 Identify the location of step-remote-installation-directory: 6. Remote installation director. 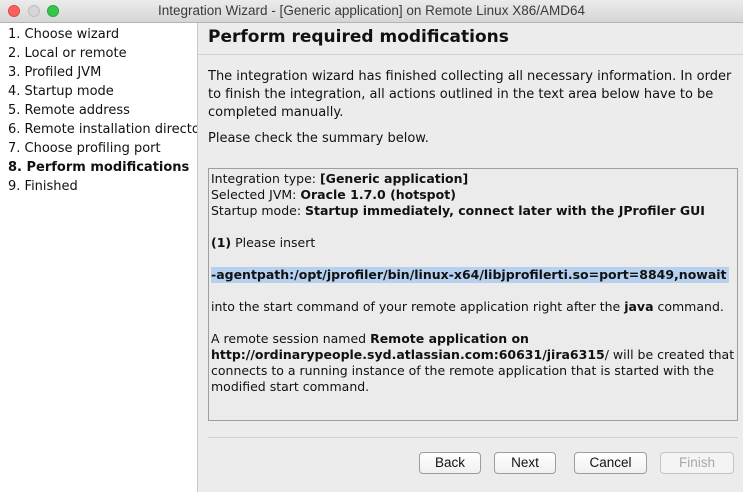
(102, 129).